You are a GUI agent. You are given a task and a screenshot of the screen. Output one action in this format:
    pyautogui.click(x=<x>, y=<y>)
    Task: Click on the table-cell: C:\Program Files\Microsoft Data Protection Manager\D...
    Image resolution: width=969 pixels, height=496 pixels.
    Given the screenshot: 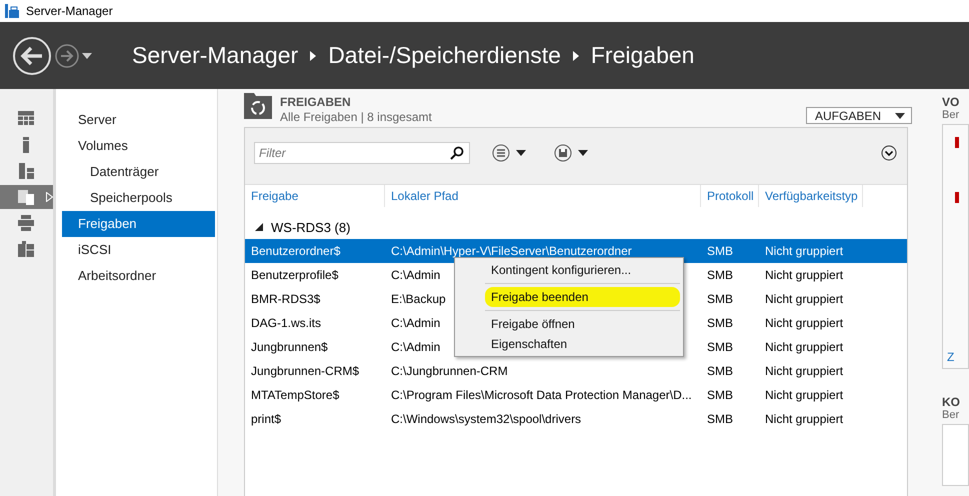 What is the action you would take?
    pyautogui.click(x=541, y=395)
    